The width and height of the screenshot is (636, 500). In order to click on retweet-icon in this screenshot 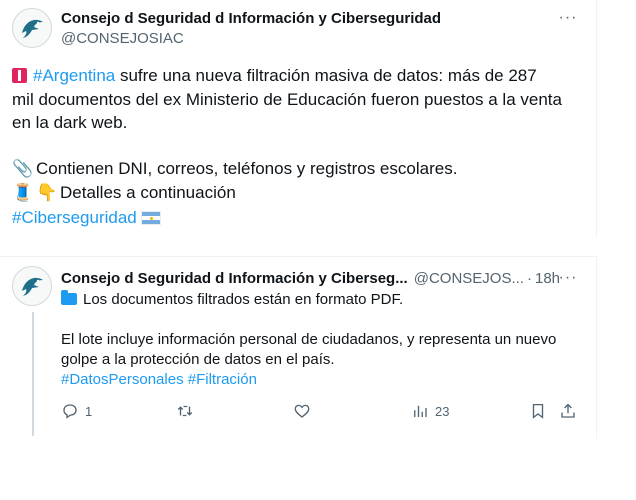, I will do `click(185, 411)`.